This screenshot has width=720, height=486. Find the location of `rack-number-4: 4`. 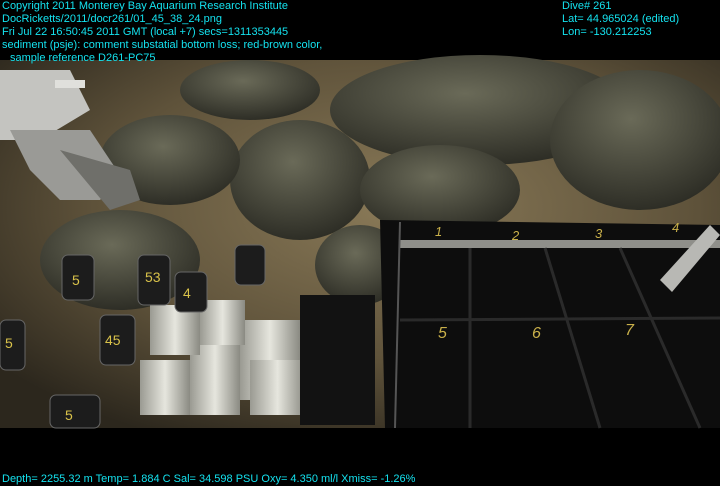

rack-number-4: 4 is located at coordinates (675, 227).